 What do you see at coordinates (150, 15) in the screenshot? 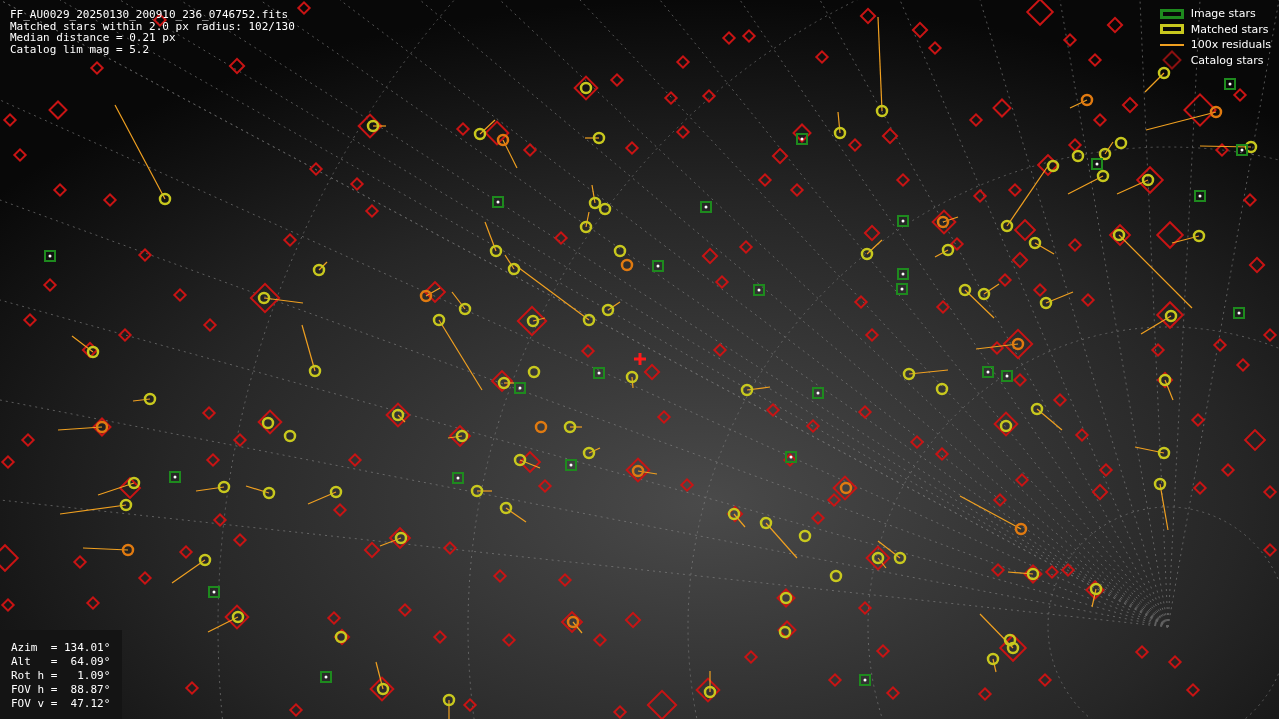
I see `info-text: FF_AU0029_20250130_200910_236_0746752.fits` at bounding box center [150, 15].